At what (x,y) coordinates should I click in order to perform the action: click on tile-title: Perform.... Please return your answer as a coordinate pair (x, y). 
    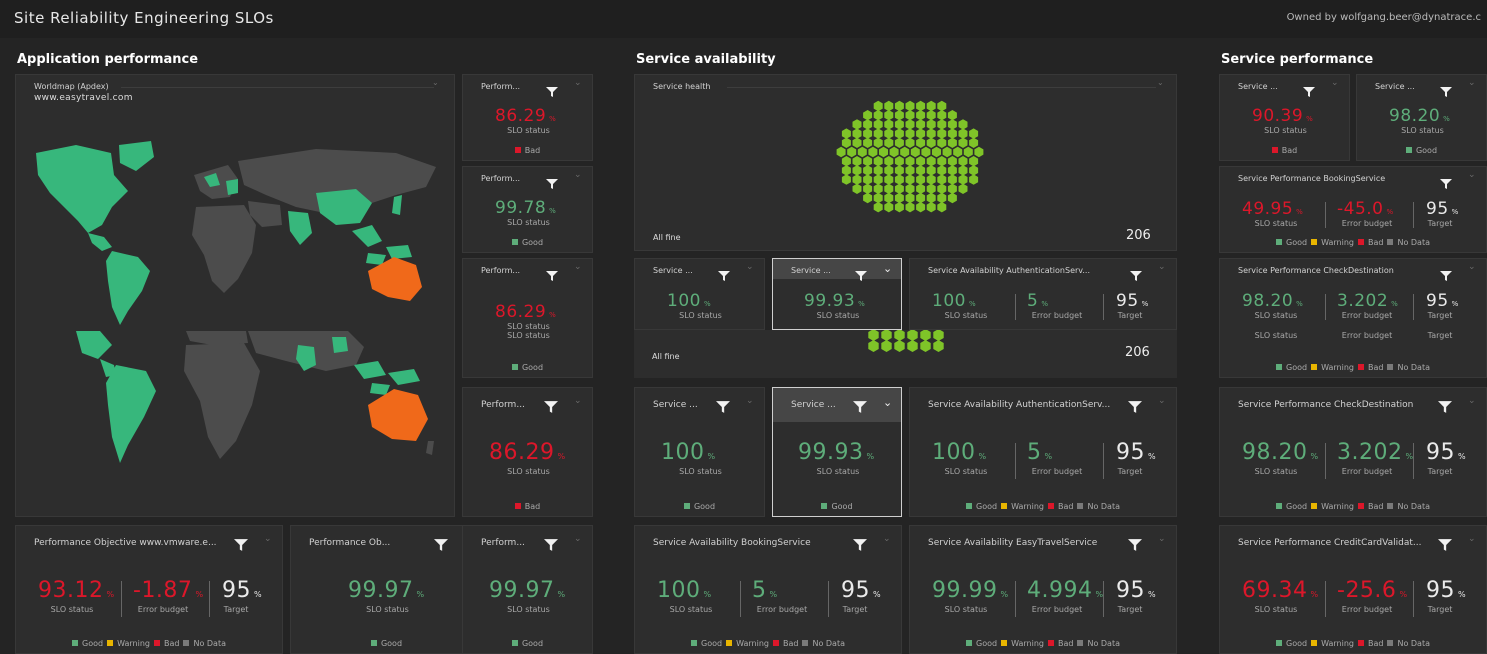
    Looking at the image, I should click on (500, 178).